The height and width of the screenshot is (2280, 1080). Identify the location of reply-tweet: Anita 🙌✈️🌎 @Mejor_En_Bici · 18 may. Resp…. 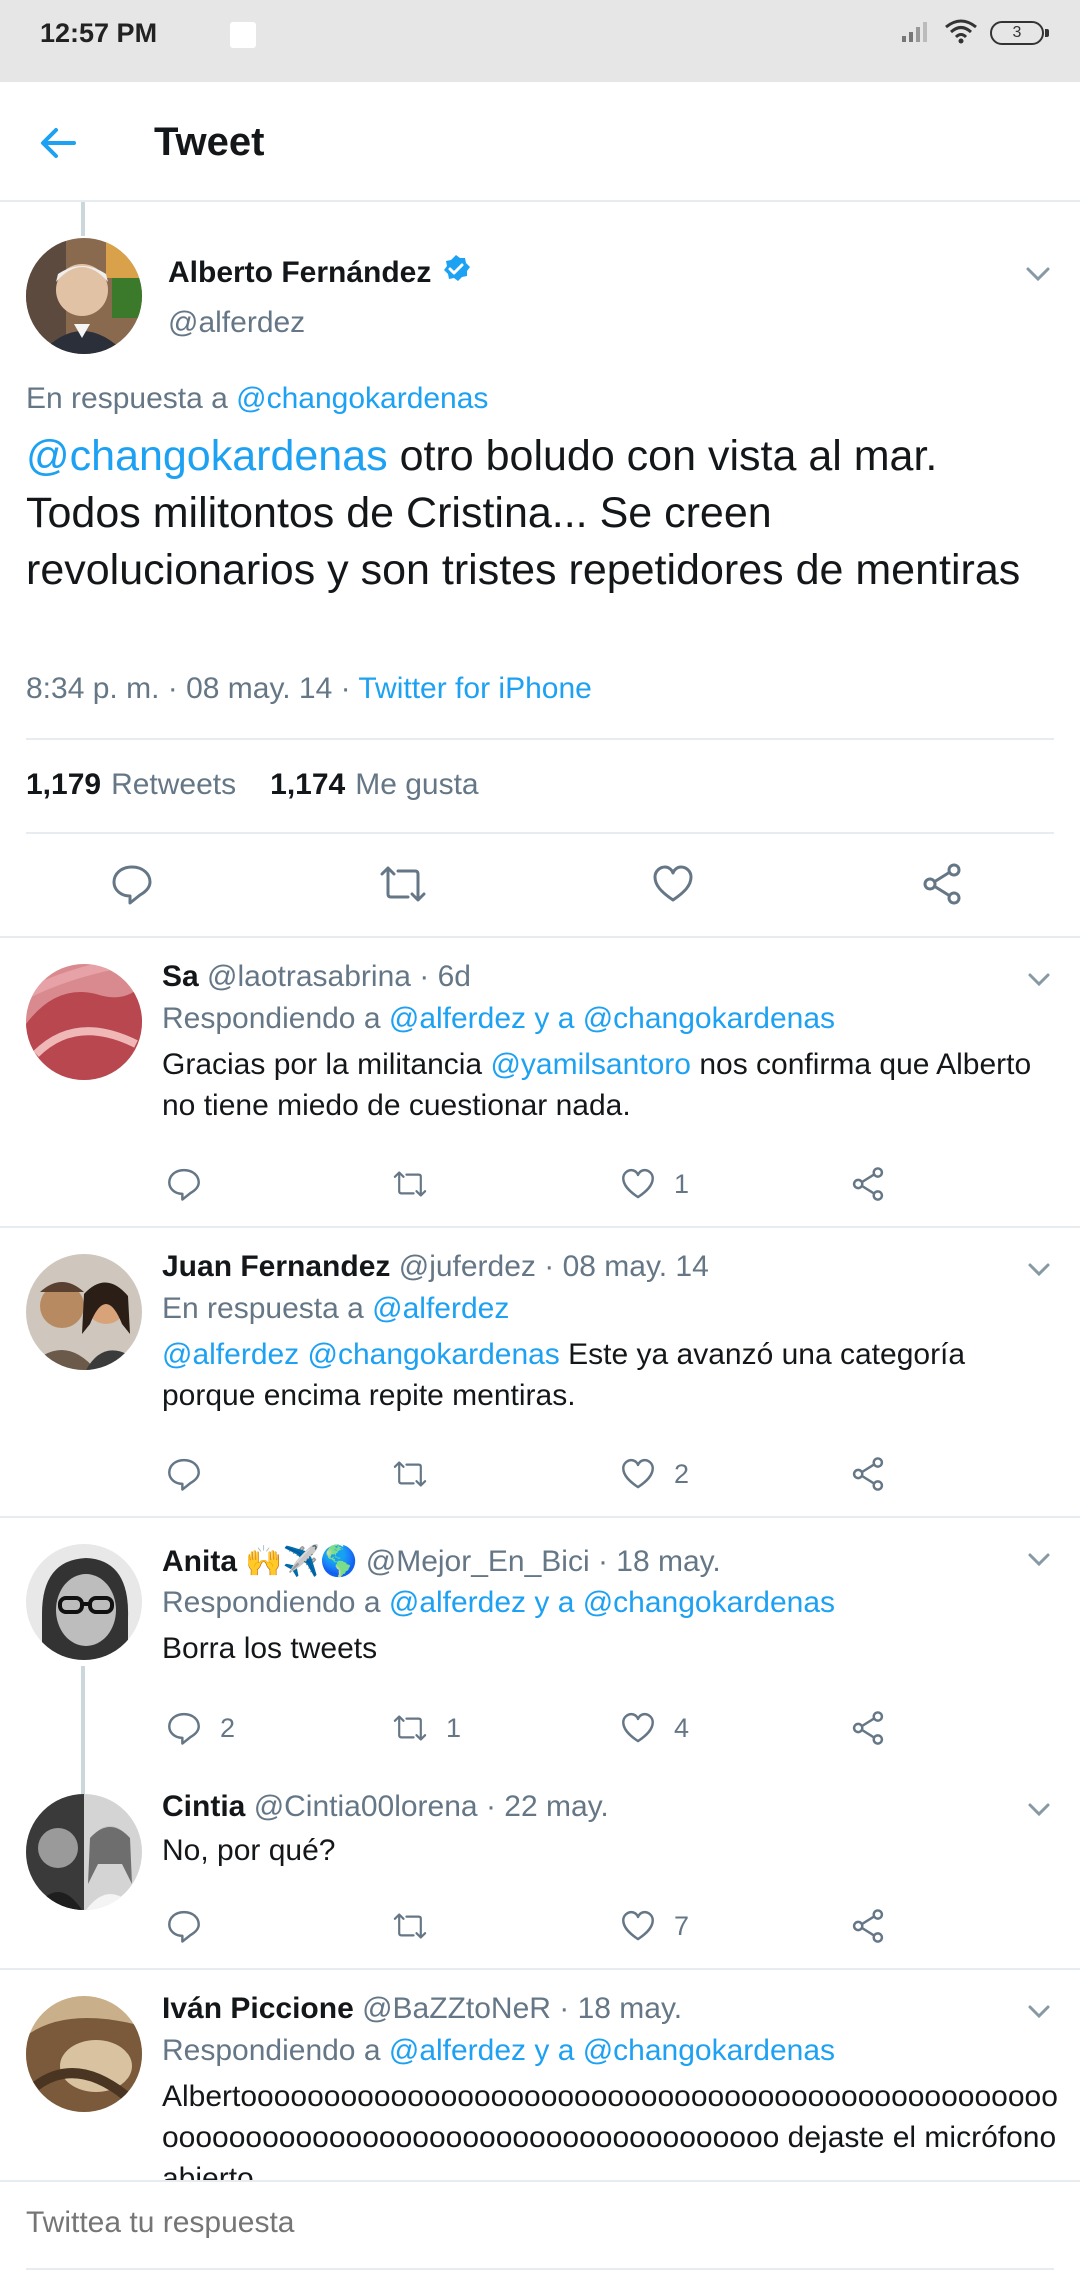
(540, 1643).